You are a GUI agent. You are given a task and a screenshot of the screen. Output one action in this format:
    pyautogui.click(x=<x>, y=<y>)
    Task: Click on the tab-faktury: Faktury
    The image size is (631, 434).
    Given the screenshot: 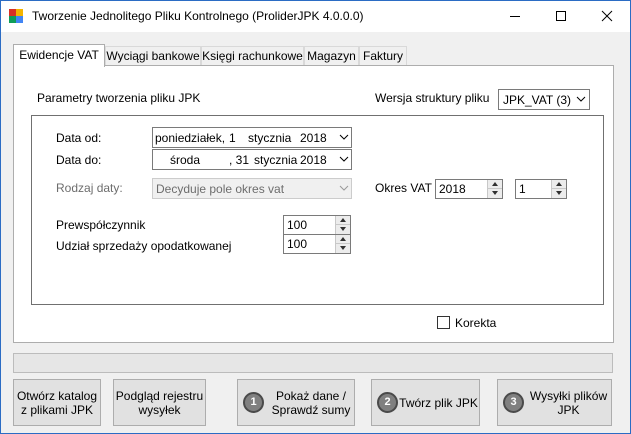 What is the action you would take?
    pyautogui.click(x=383, y=56)
    